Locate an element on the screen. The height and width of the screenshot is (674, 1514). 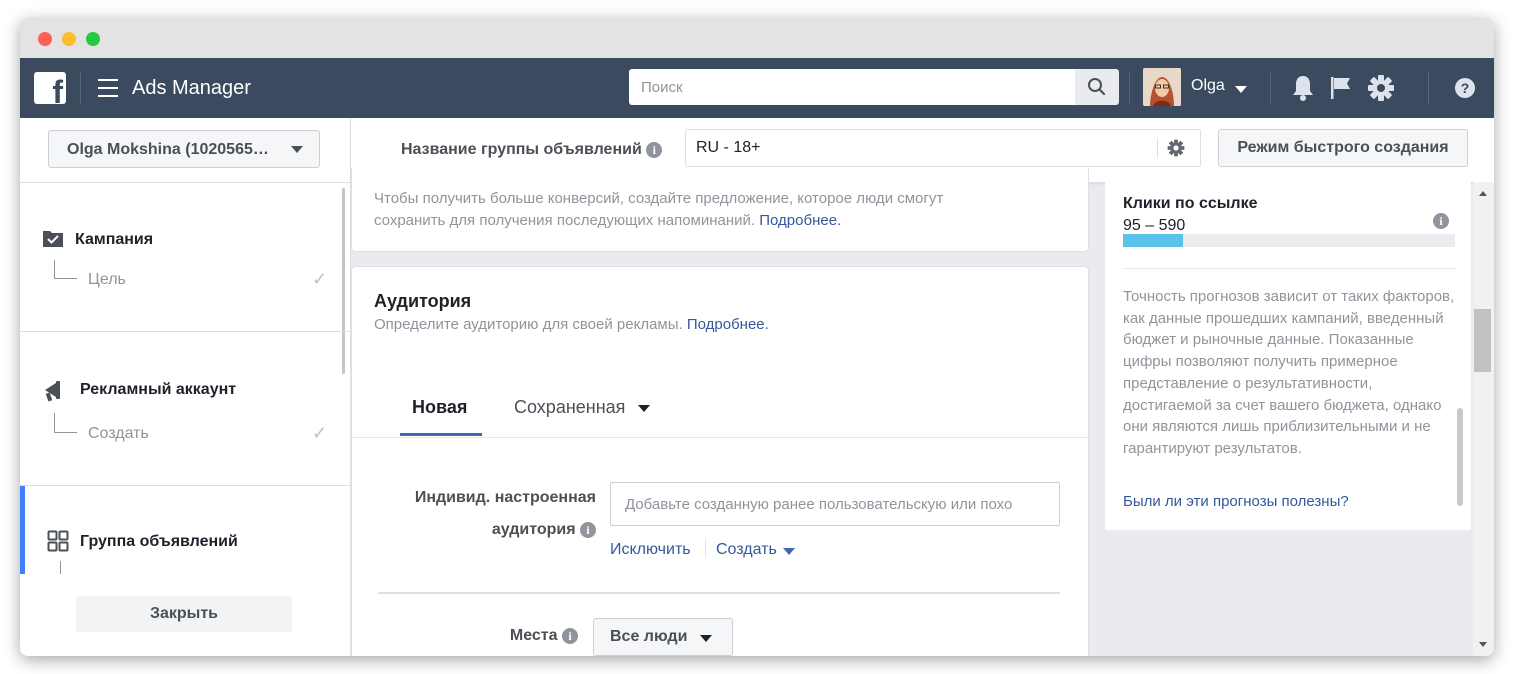
custom-audience-label: Индивид. настроенная аудитория i is located at coordinates (505, 513).